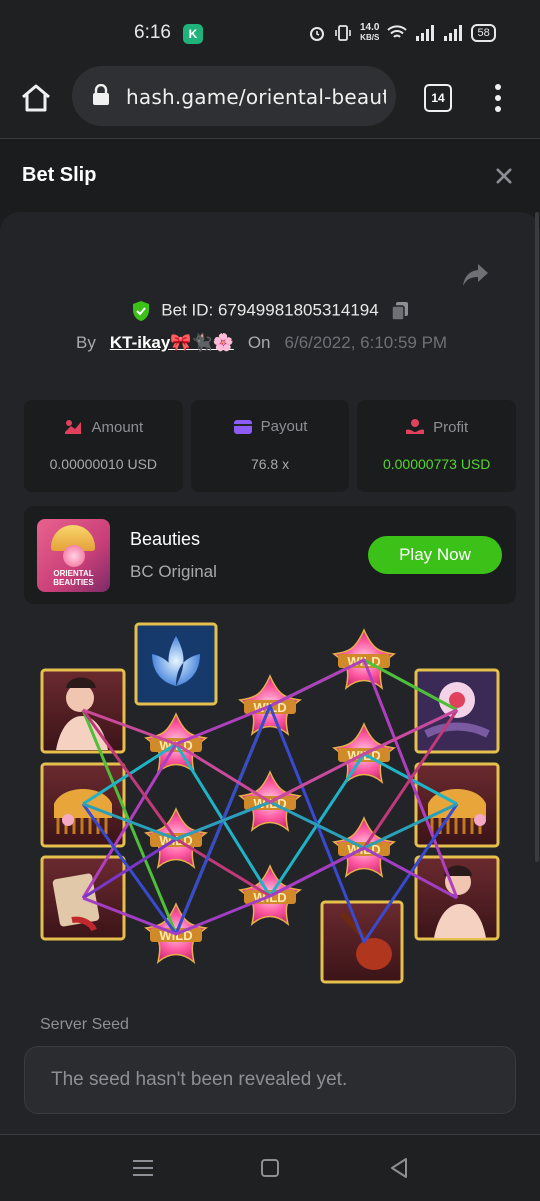 The height and width of the screenshot is (1201, 540). Describe the element at coordinates (86, 342) in the screenshot. I see `by-label: By` at that location.